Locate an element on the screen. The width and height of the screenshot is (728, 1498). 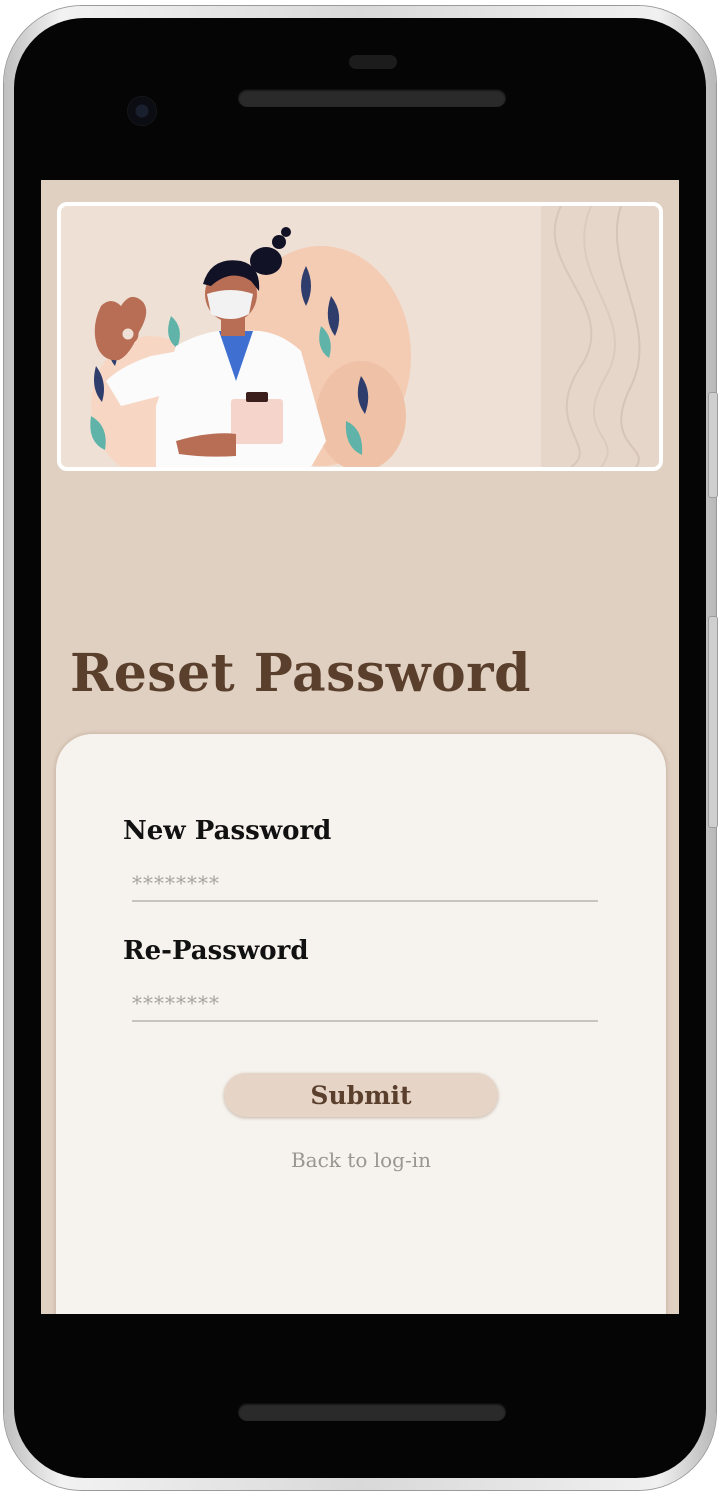
wave-panel is located at coordinates (600, 336).